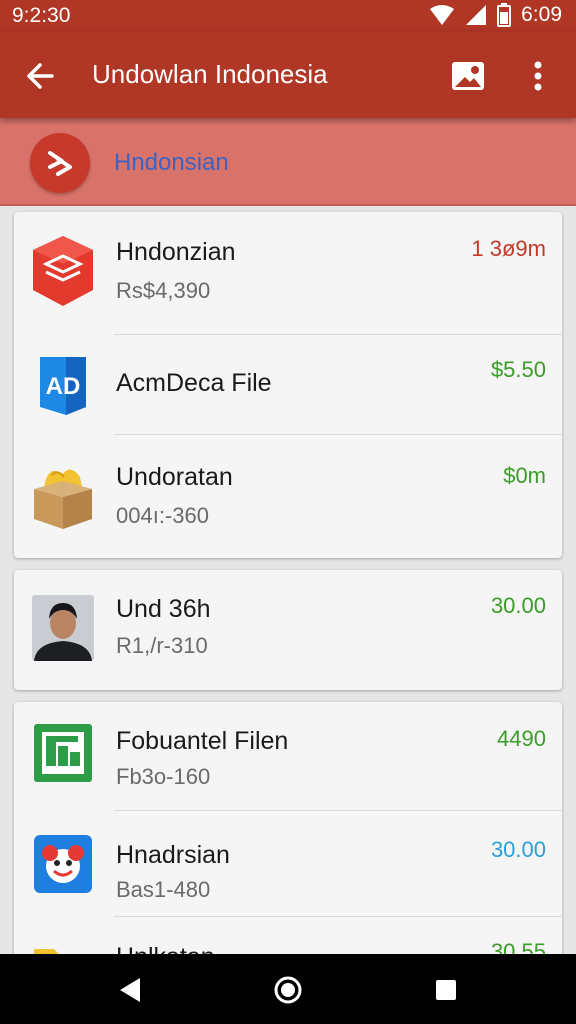  I want to click on item-subtitle: Fb3o-160, so click(163, 776).